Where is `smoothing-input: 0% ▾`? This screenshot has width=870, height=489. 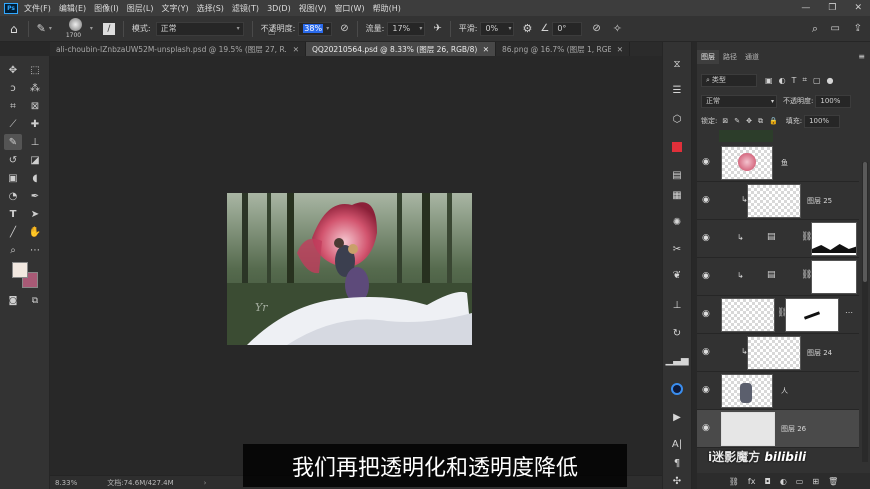 smoothing-input: 0% ▾ is located at coordinates (497, 28).